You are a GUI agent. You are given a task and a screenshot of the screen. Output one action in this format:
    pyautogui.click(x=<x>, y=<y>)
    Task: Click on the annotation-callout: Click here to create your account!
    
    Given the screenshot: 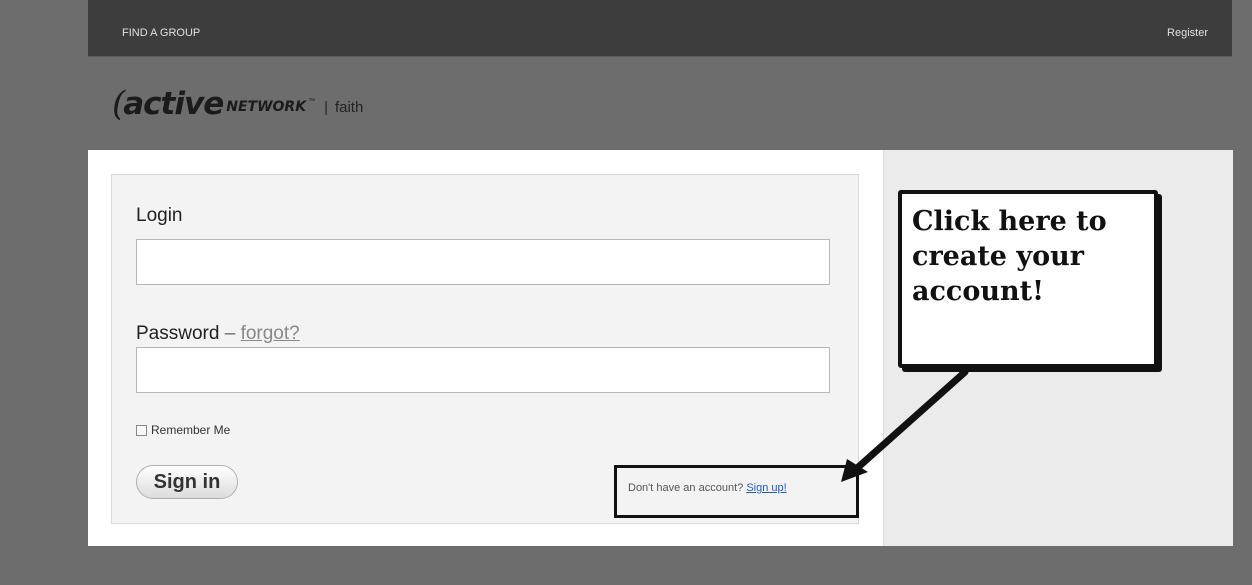 What is the action you would take?
    pyautogui.click(x=1028, y=279)
    